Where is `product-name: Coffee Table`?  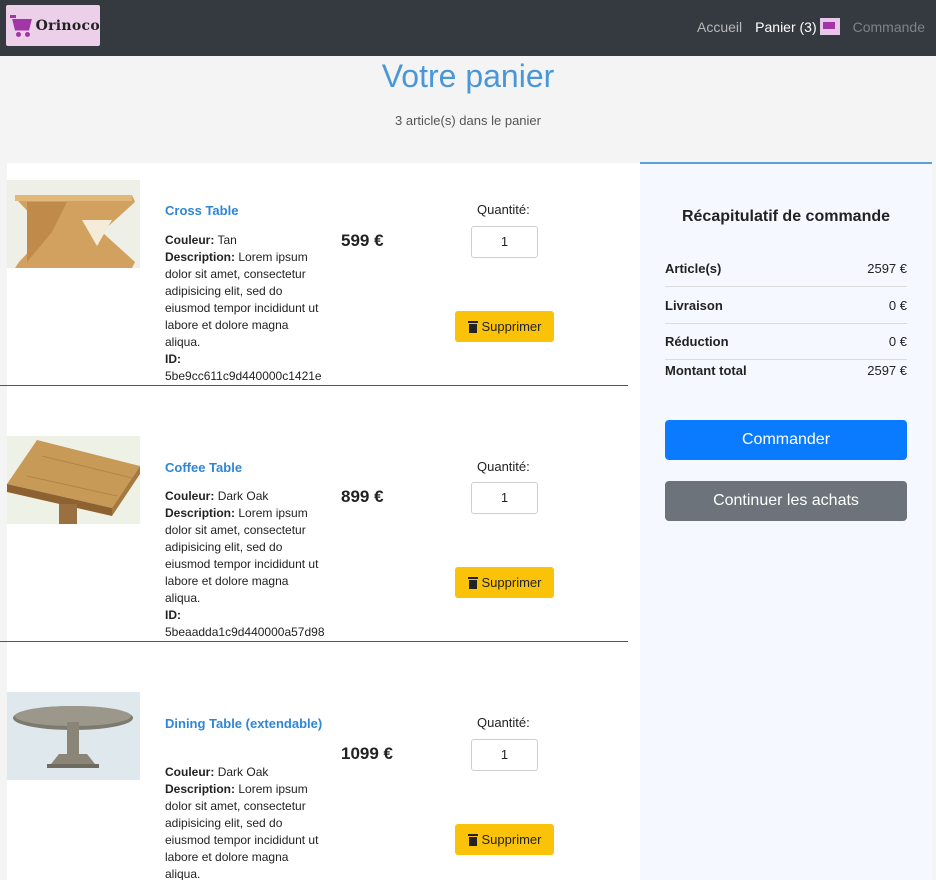 product-name: Coffee Table is located at coordinates (250, 467).